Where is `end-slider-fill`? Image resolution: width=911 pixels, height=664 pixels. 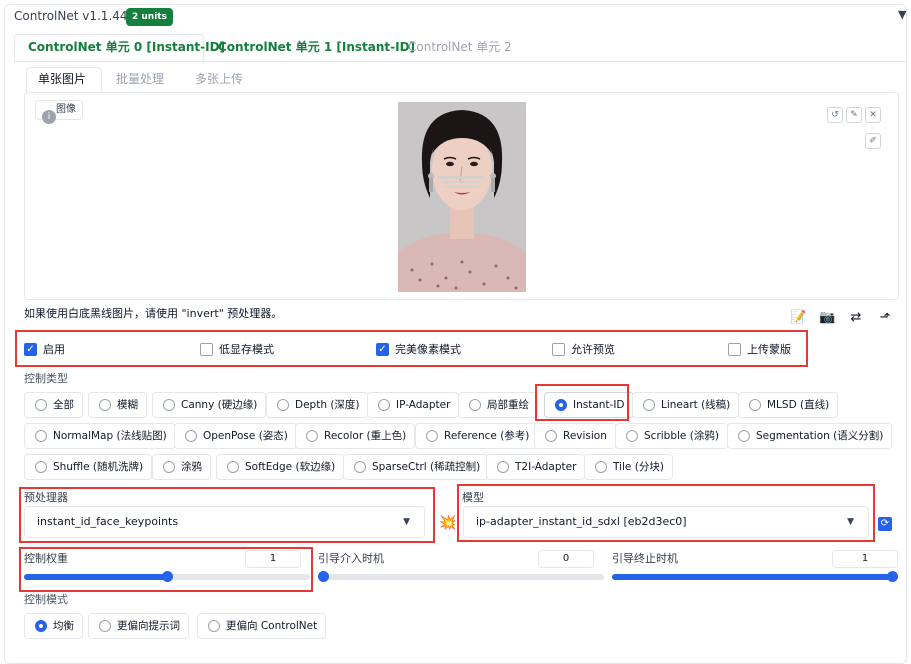 end-slider-fill is located at coordinates (755, 577).